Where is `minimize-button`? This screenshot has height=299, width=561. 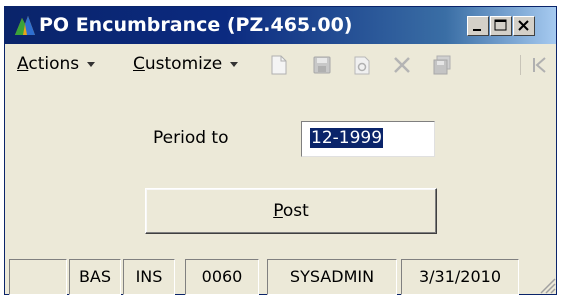
minimize-button is located at coordinates (478, 26).